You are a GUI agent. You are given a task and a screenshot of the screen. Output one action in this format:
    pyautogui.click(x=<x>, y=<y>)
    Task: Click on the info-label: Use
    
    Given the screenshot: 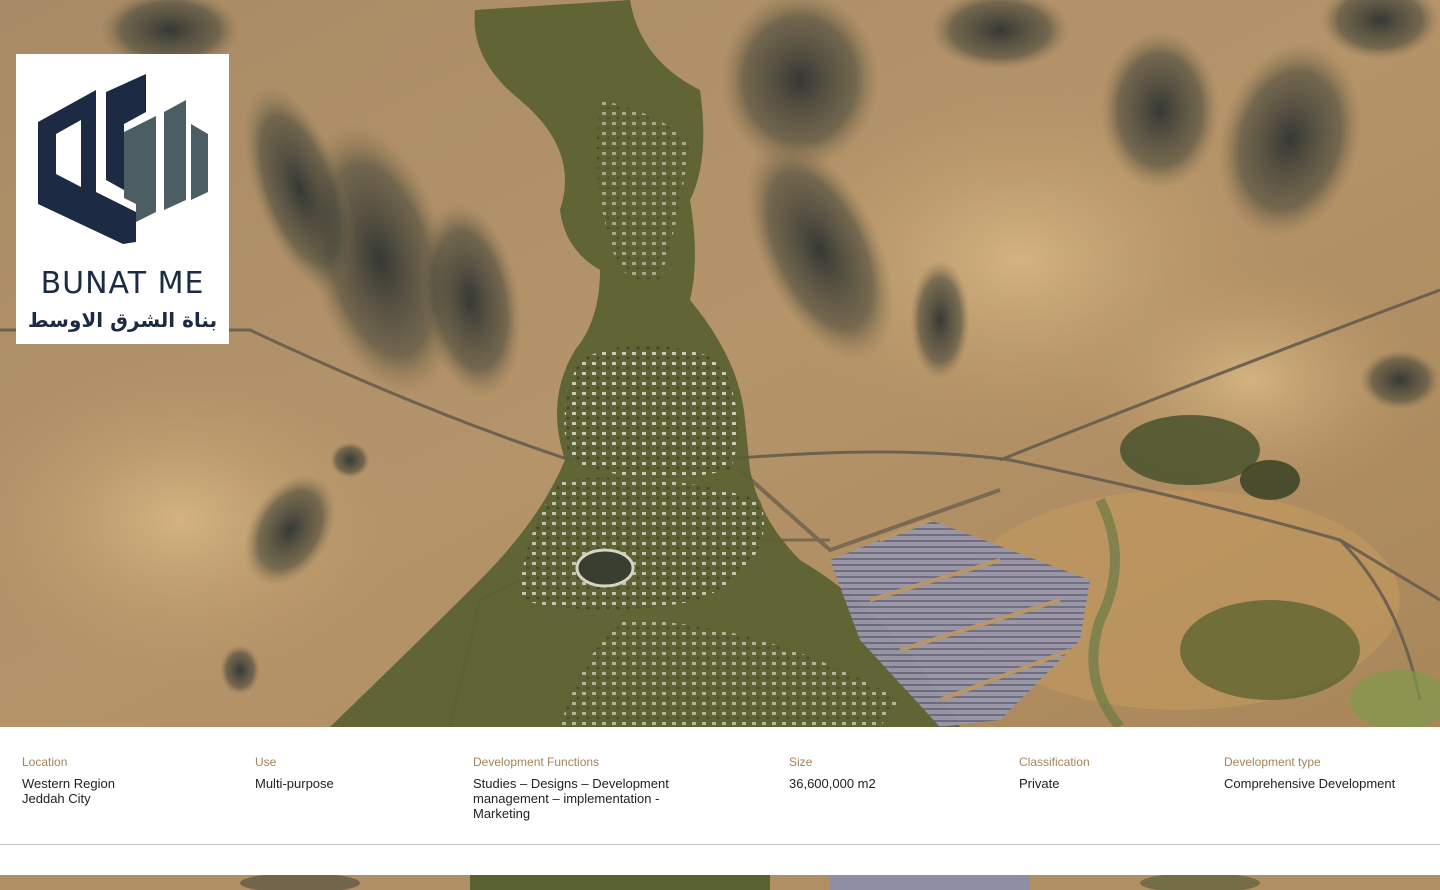 What is the action you would take?
    pyautogui.click(x=266, y=762)
    